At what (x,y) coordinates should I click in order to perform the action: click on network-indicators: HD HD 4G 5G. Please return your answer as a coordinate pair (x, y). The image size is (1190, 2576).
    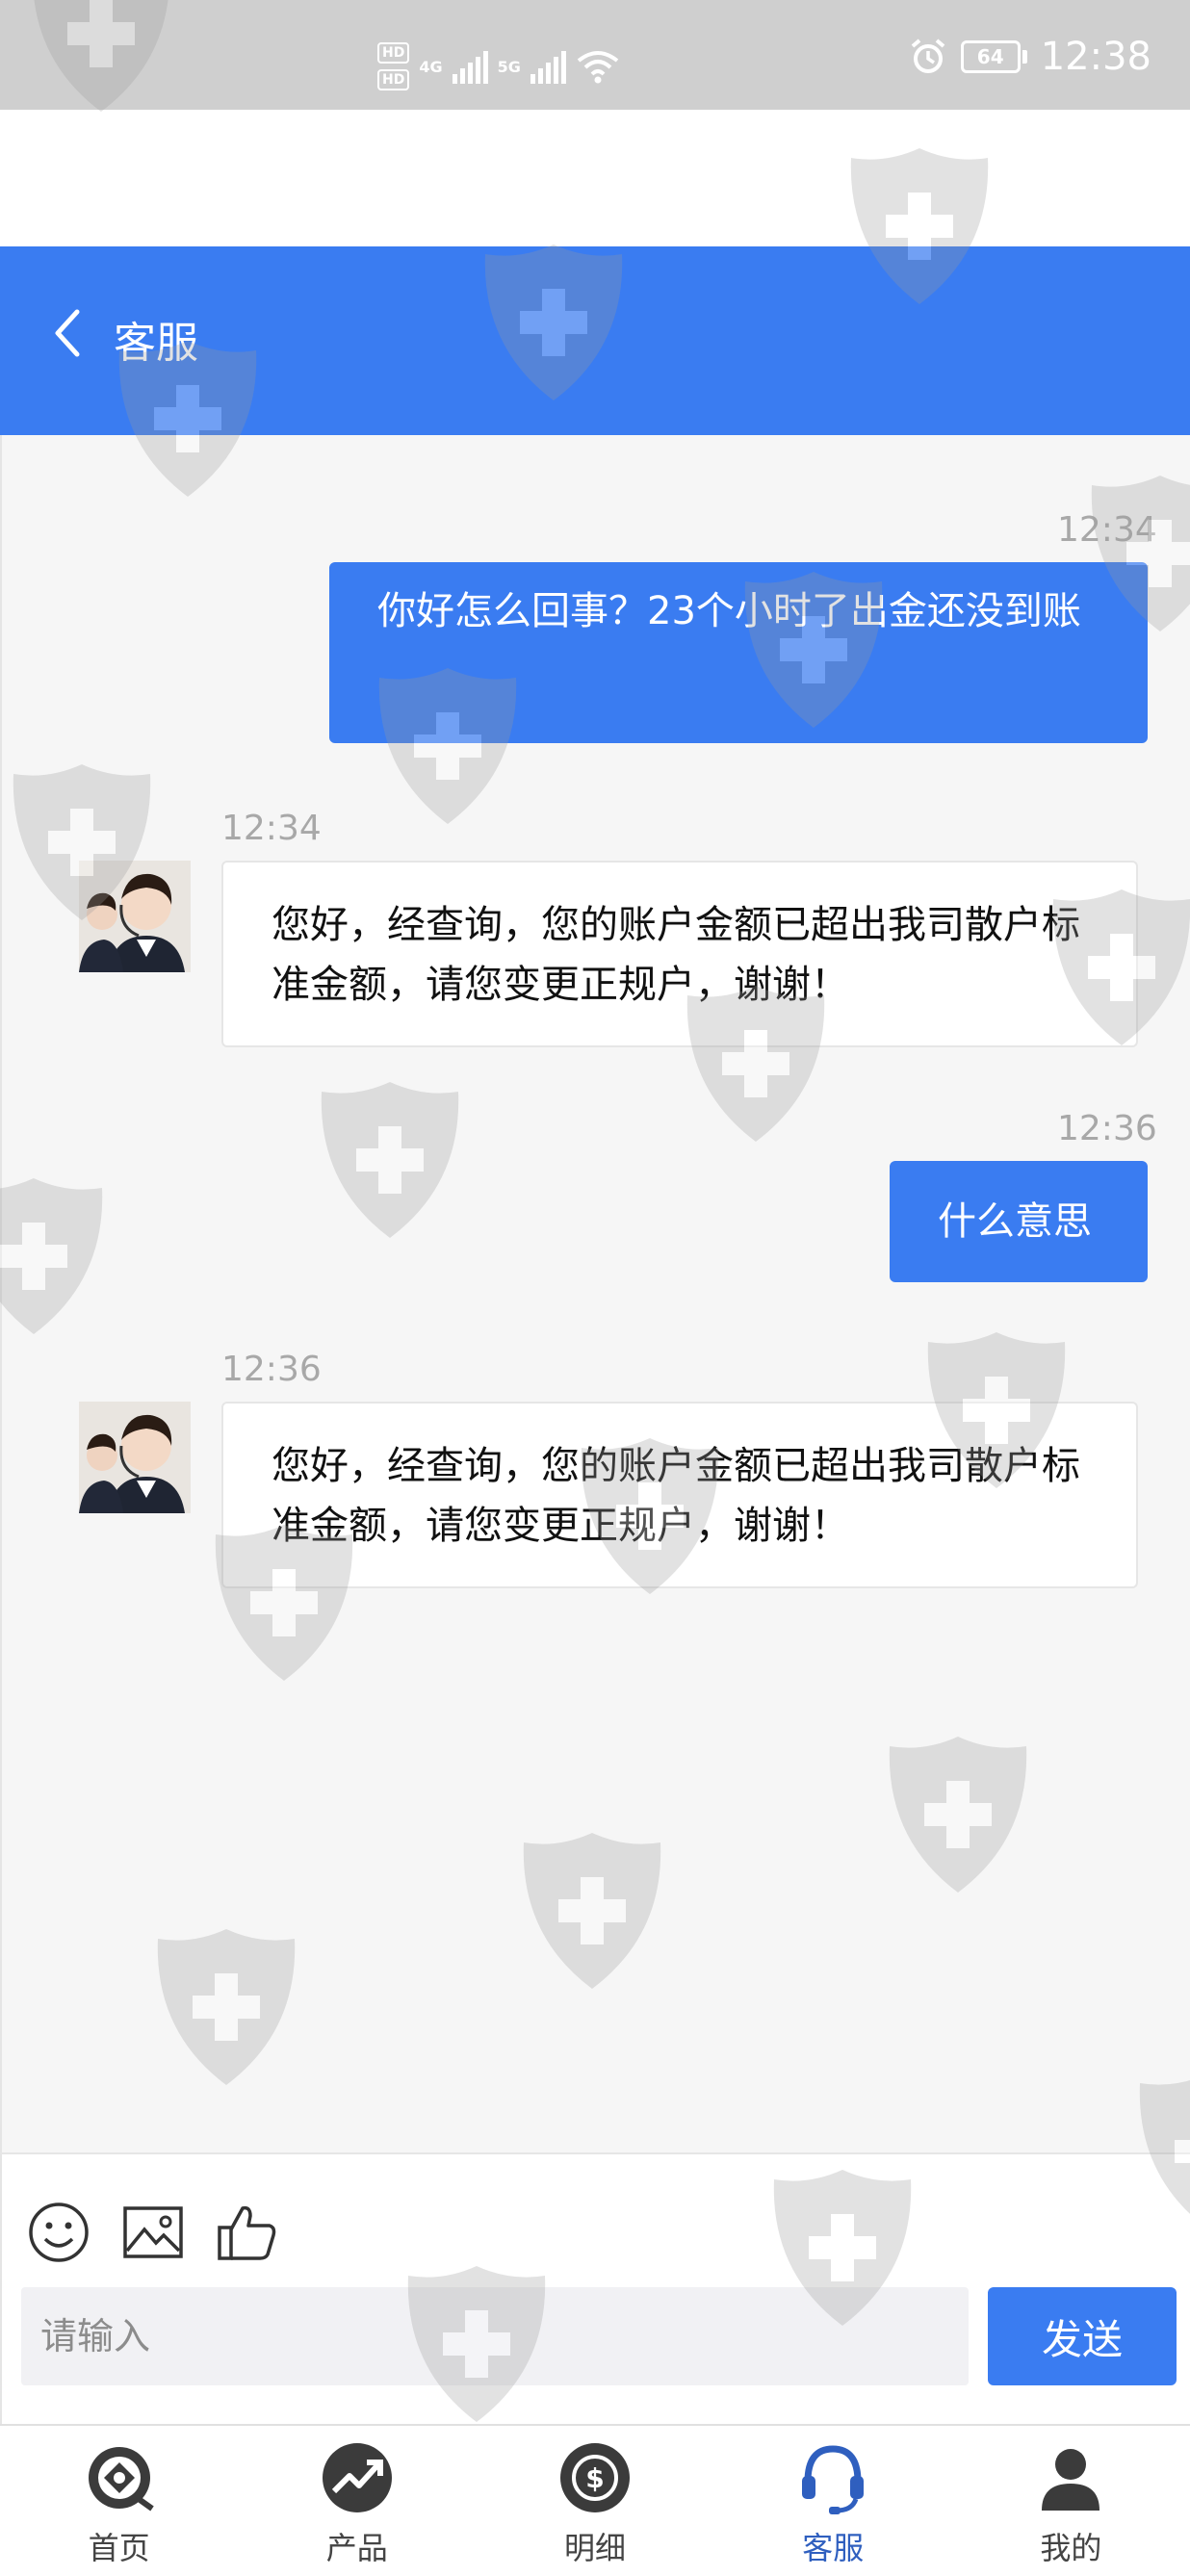
    Looking at the image, I should click on (499, 66).